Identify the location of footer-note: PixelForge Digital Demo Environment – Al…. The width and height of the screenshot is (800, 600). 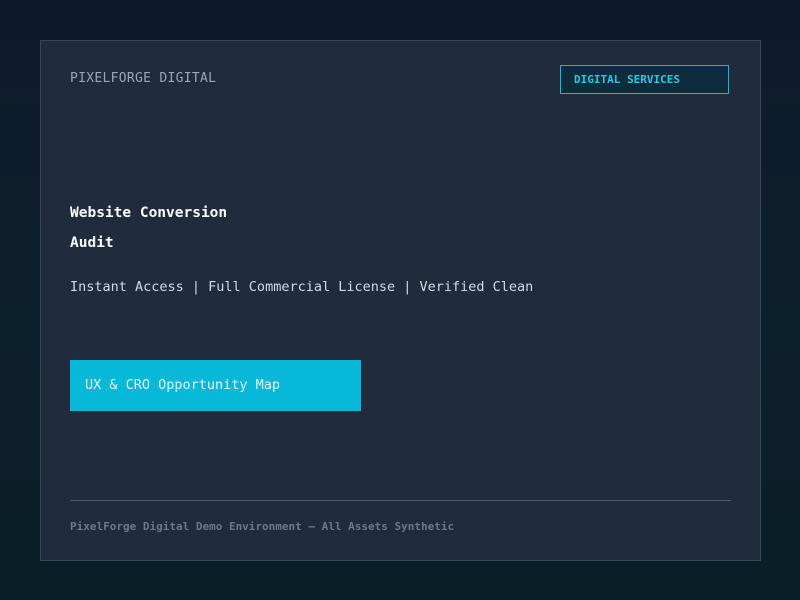
(262, 526).